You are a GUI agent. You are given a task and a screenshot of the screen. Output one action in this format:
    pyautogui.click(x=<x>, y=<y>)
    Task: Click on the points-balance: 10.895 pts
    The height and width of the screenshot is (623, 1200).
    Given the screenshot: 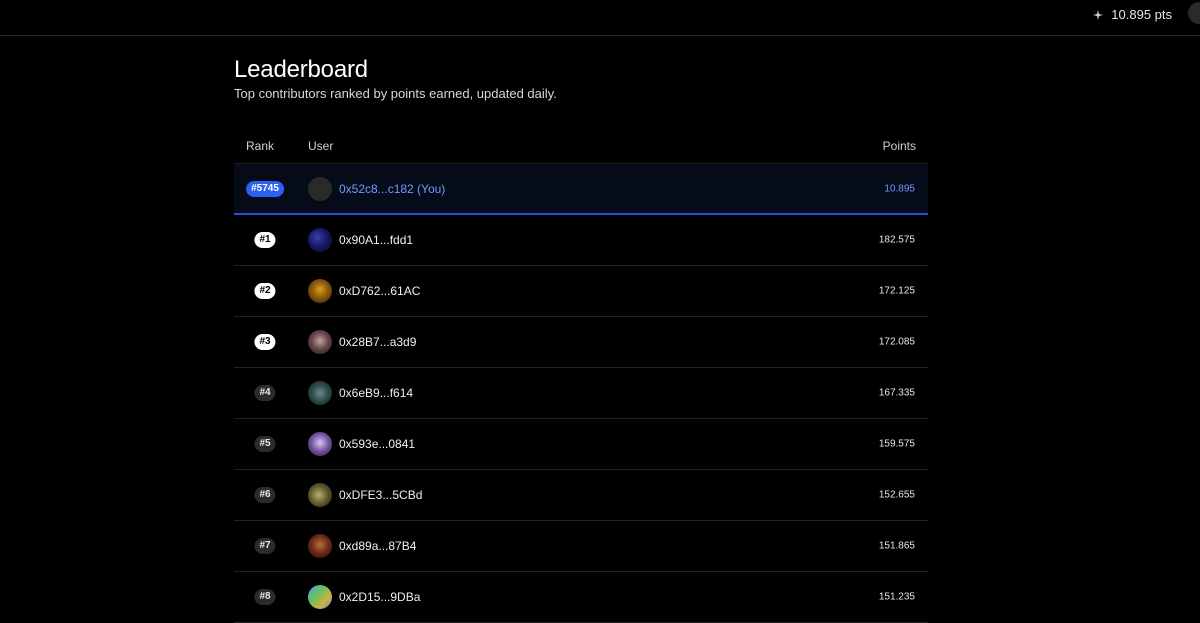 What is the action you would take?
    pyautogui.click(x=1132, y=14)
    